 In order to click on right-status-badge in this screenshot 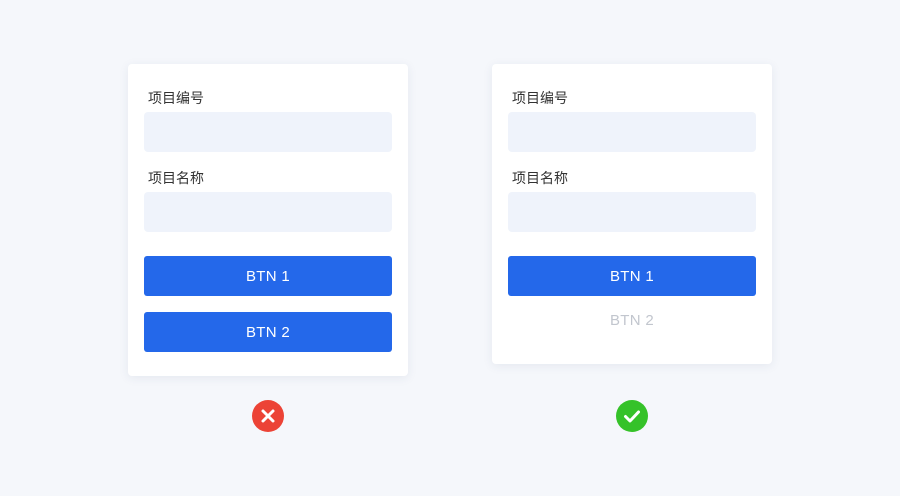, I will do `click(632, 416)`.